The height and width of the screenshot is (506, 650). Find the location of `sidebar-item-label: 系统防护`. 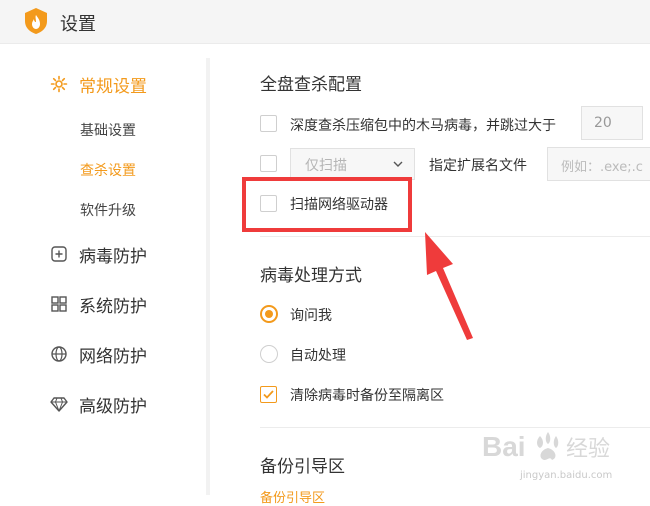

sidebar-item-label: 系统防护 is located at coordinates (113, 306).